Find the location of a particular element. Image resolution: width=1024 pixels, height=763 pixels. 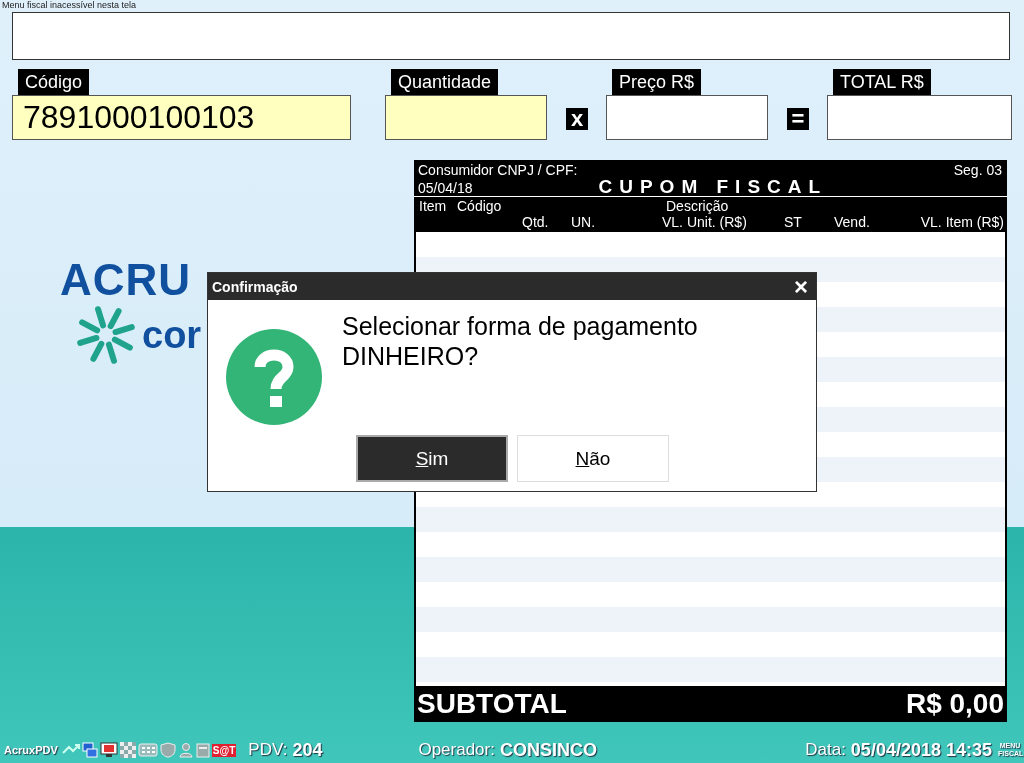

column-header: Item is located at coordinates (433, 206).